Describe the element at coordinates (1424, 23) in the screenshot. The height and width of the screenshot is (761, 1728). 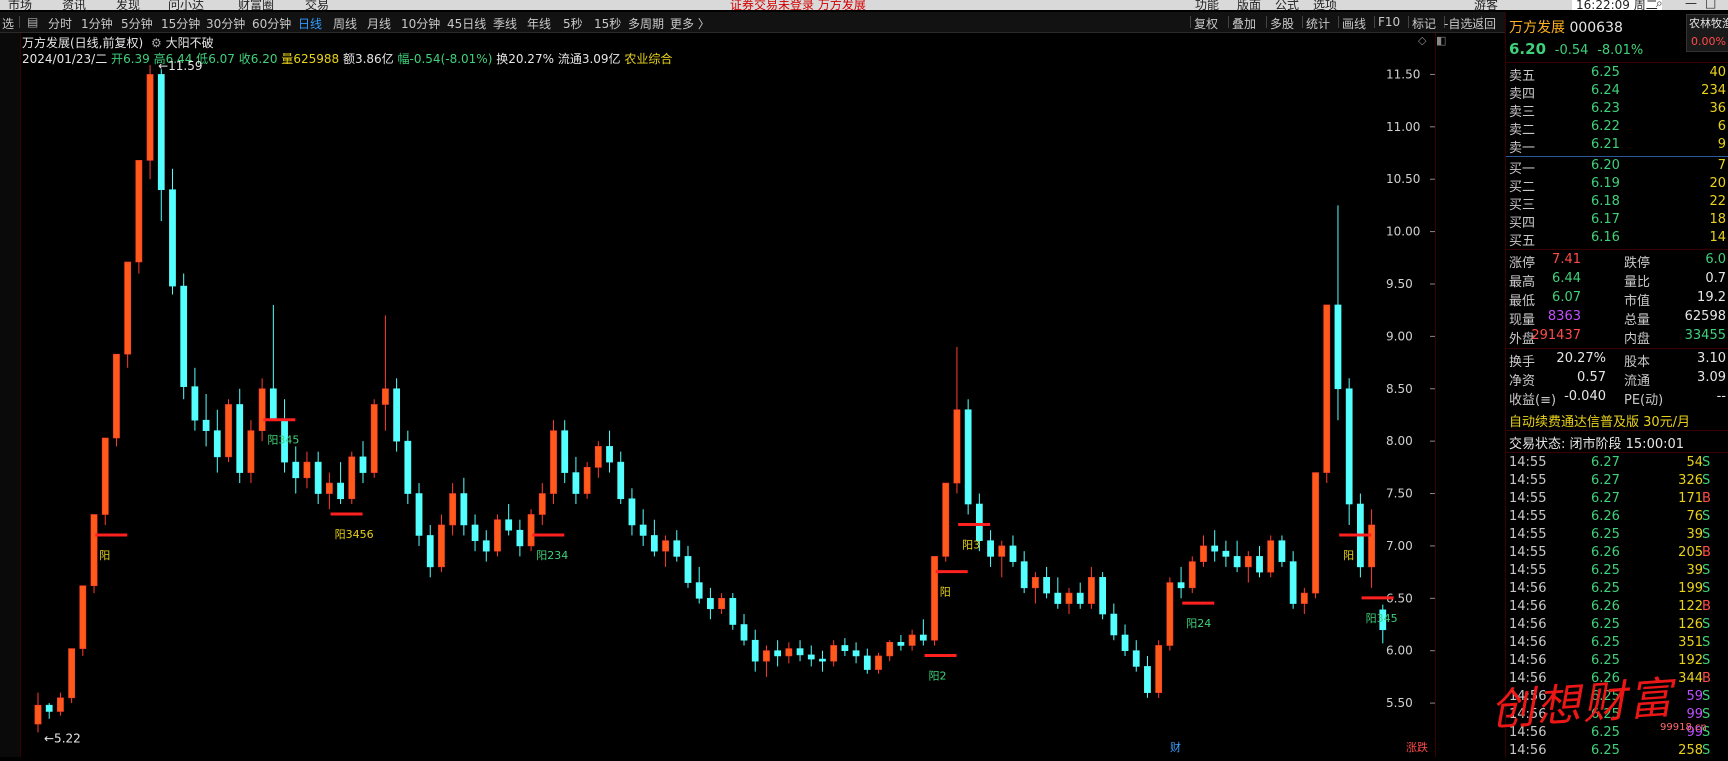
I see `tool-mark: 标记` at that location.